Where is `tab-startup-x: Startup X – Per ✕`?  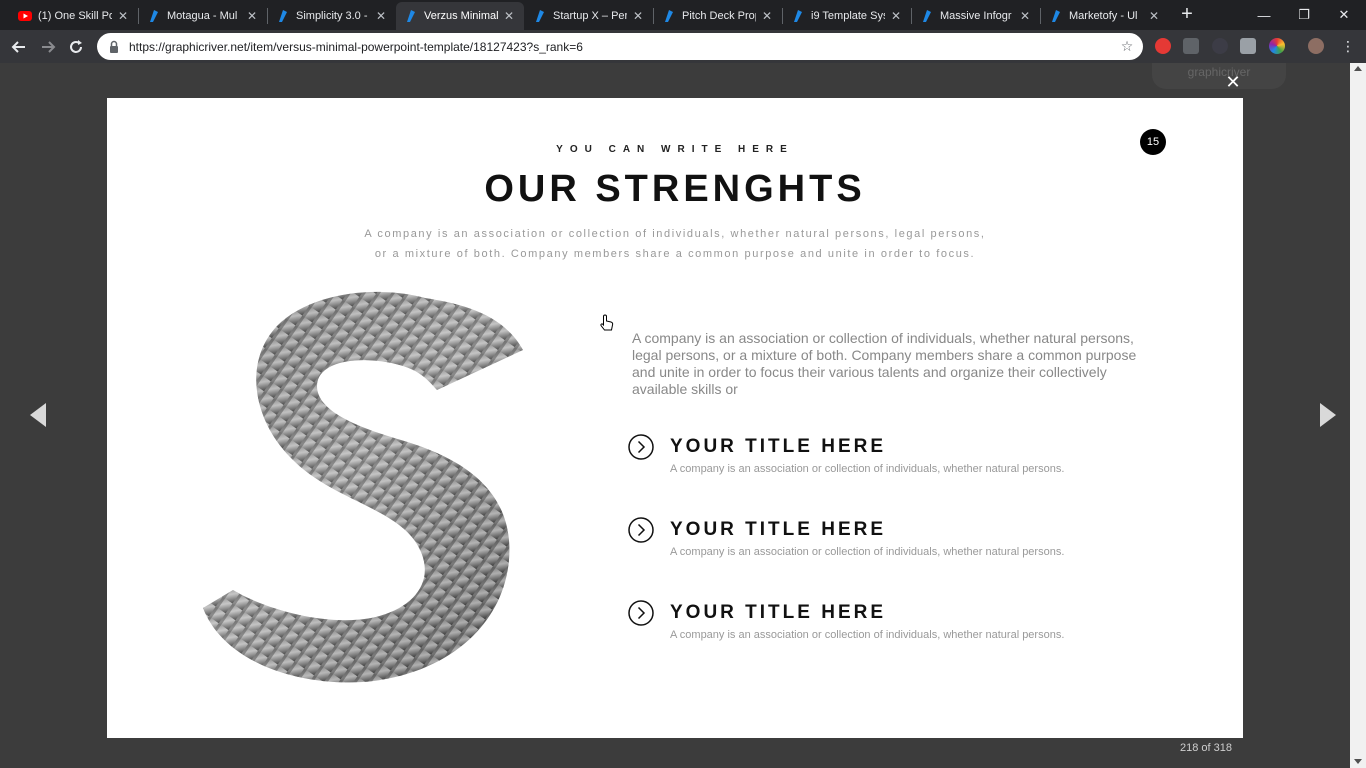 tab-startup-x: Startup X – Per ✕ is located at coordinates (589, 16).